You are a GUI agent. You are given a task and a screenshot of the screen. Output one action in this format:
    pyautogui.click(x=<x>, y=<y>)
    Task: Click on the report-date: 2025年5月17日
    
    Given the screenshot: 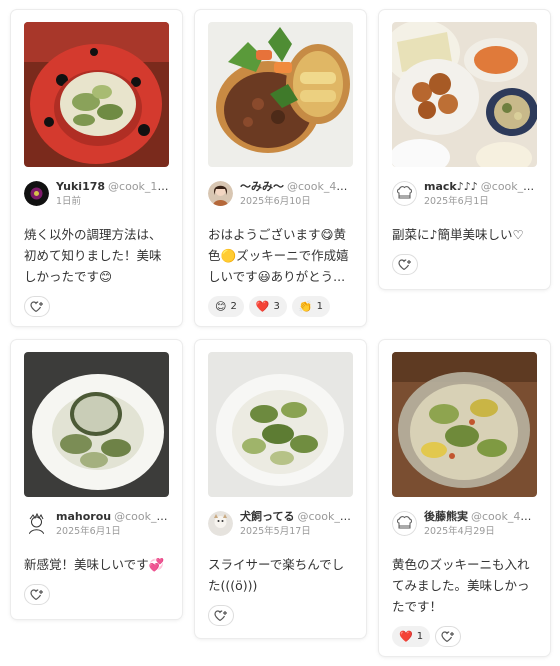 What is the action you would take?
    pyautogui.click(x=275, y=531)
    